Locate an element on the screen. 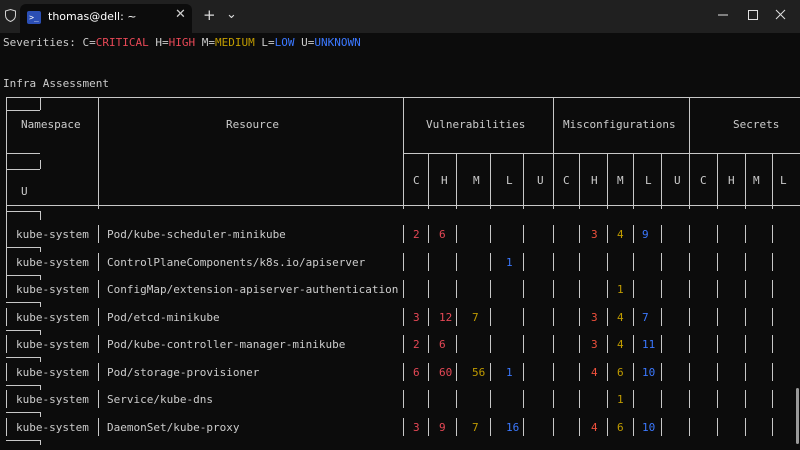 This screenshot has width=800, height=450. misconfig-count: 10 is located at coordinates (649, 427).